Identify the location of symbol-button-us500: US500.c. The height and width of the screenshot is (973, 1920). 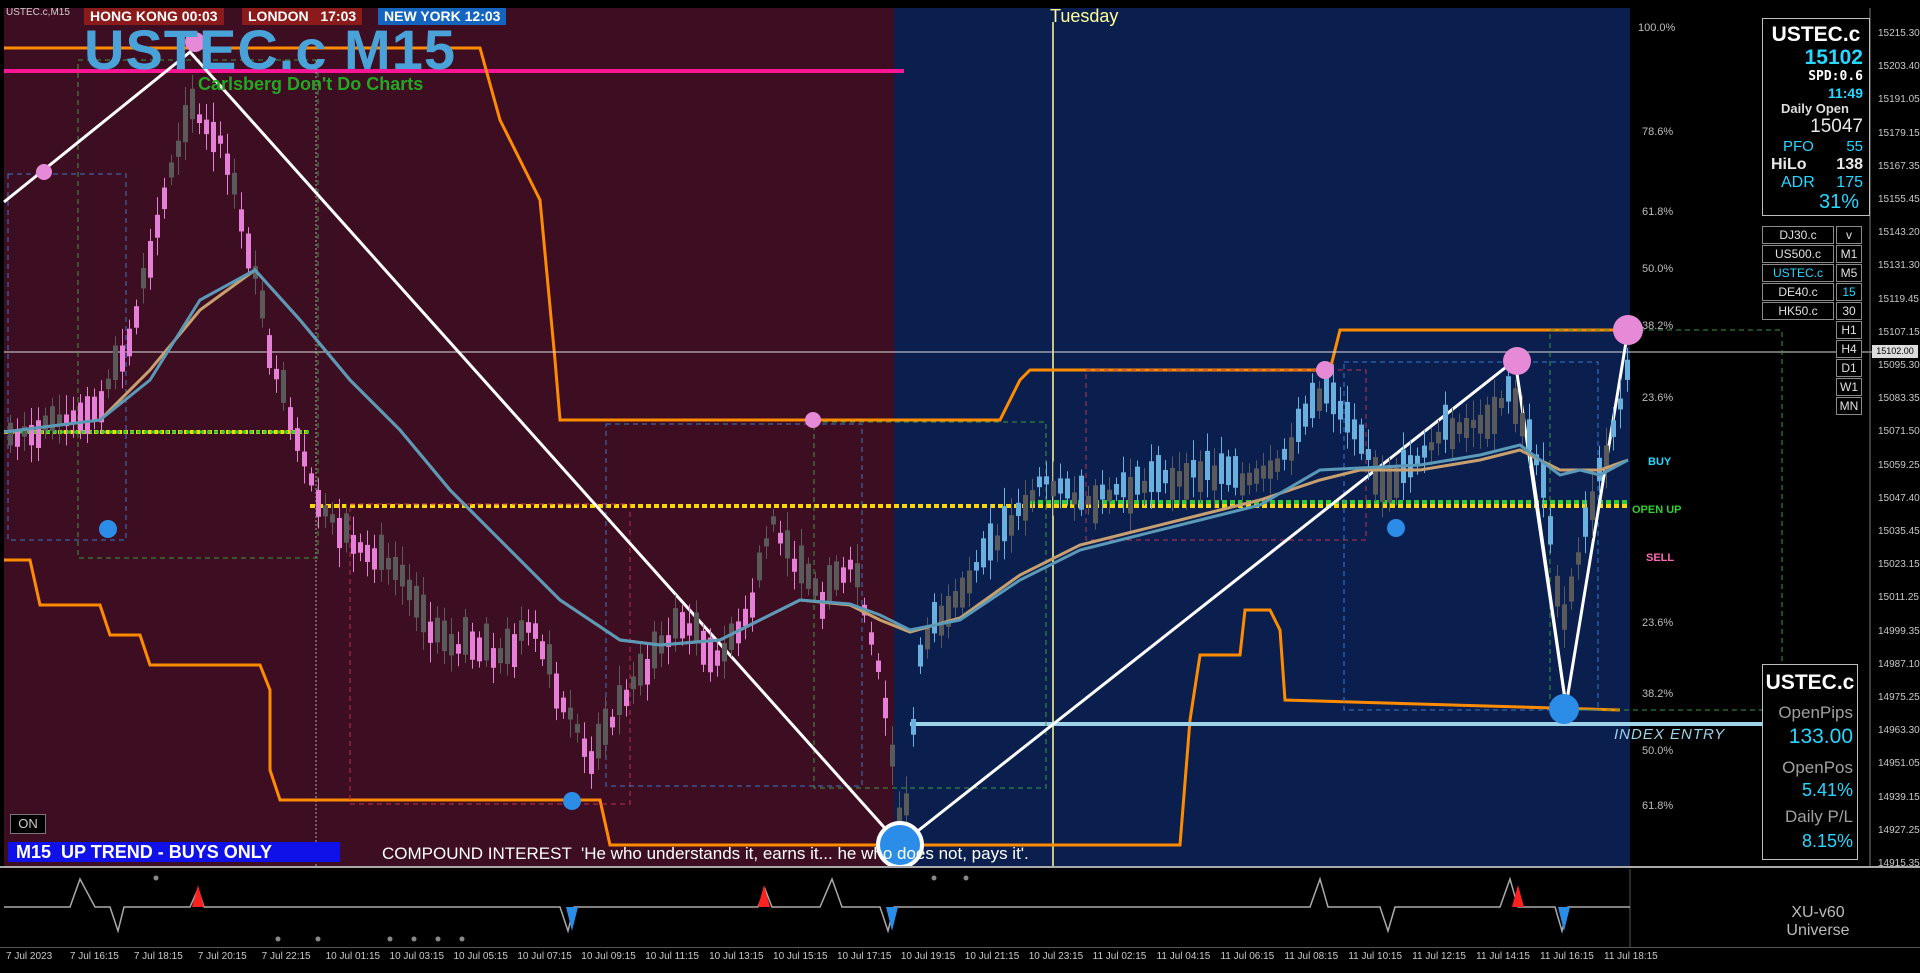
(1798, 254).